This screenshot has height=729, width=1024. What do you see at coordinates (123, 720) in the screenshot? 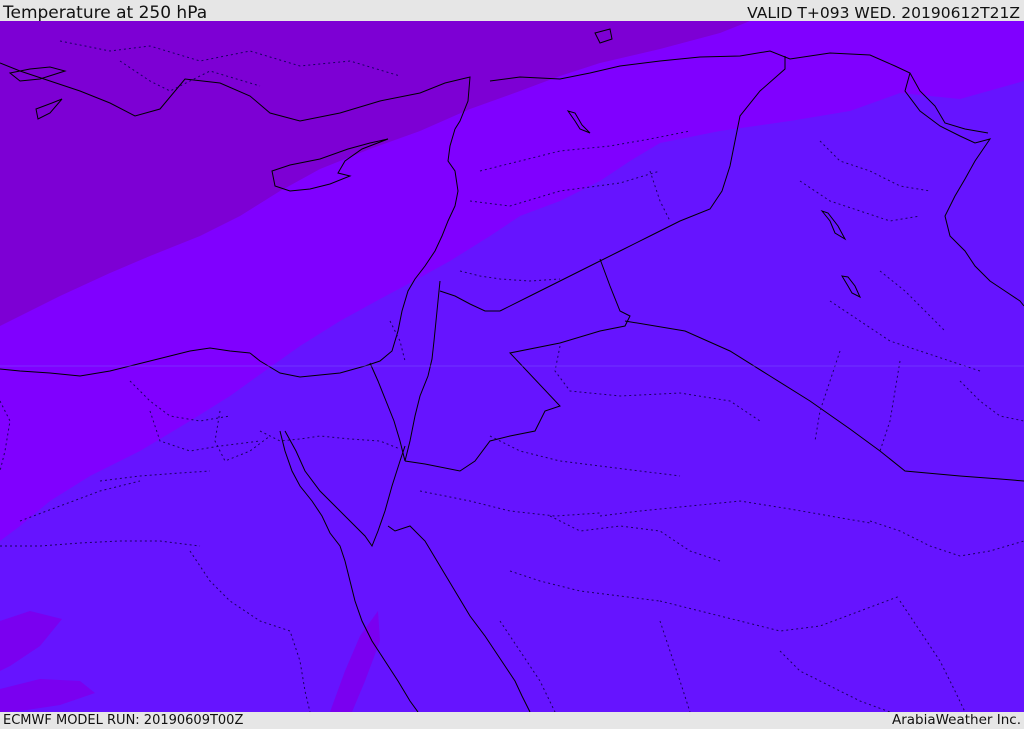
I see `model-run: ECMWF MODEL RUN: 20190609T00Z` at bounding box center [123, 720].